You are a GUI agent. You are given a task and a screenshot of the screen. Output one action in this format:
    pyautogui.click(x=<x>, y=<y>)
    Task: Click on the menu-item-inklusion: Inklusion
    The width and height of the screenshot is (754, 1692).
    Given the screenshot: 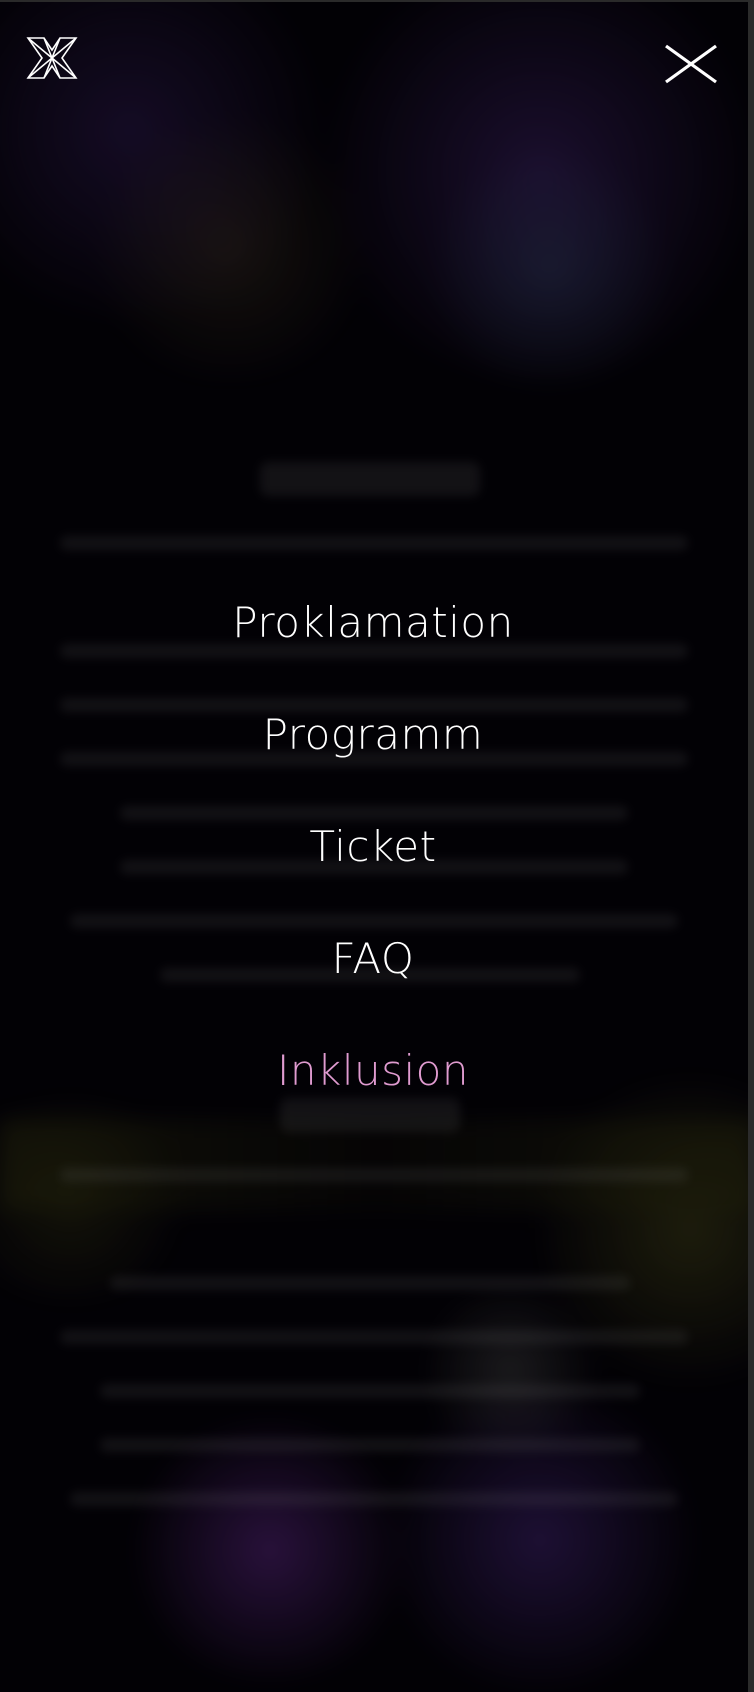 What is the action you would take?
    pyautogui.click(x=373, y=1094)
    